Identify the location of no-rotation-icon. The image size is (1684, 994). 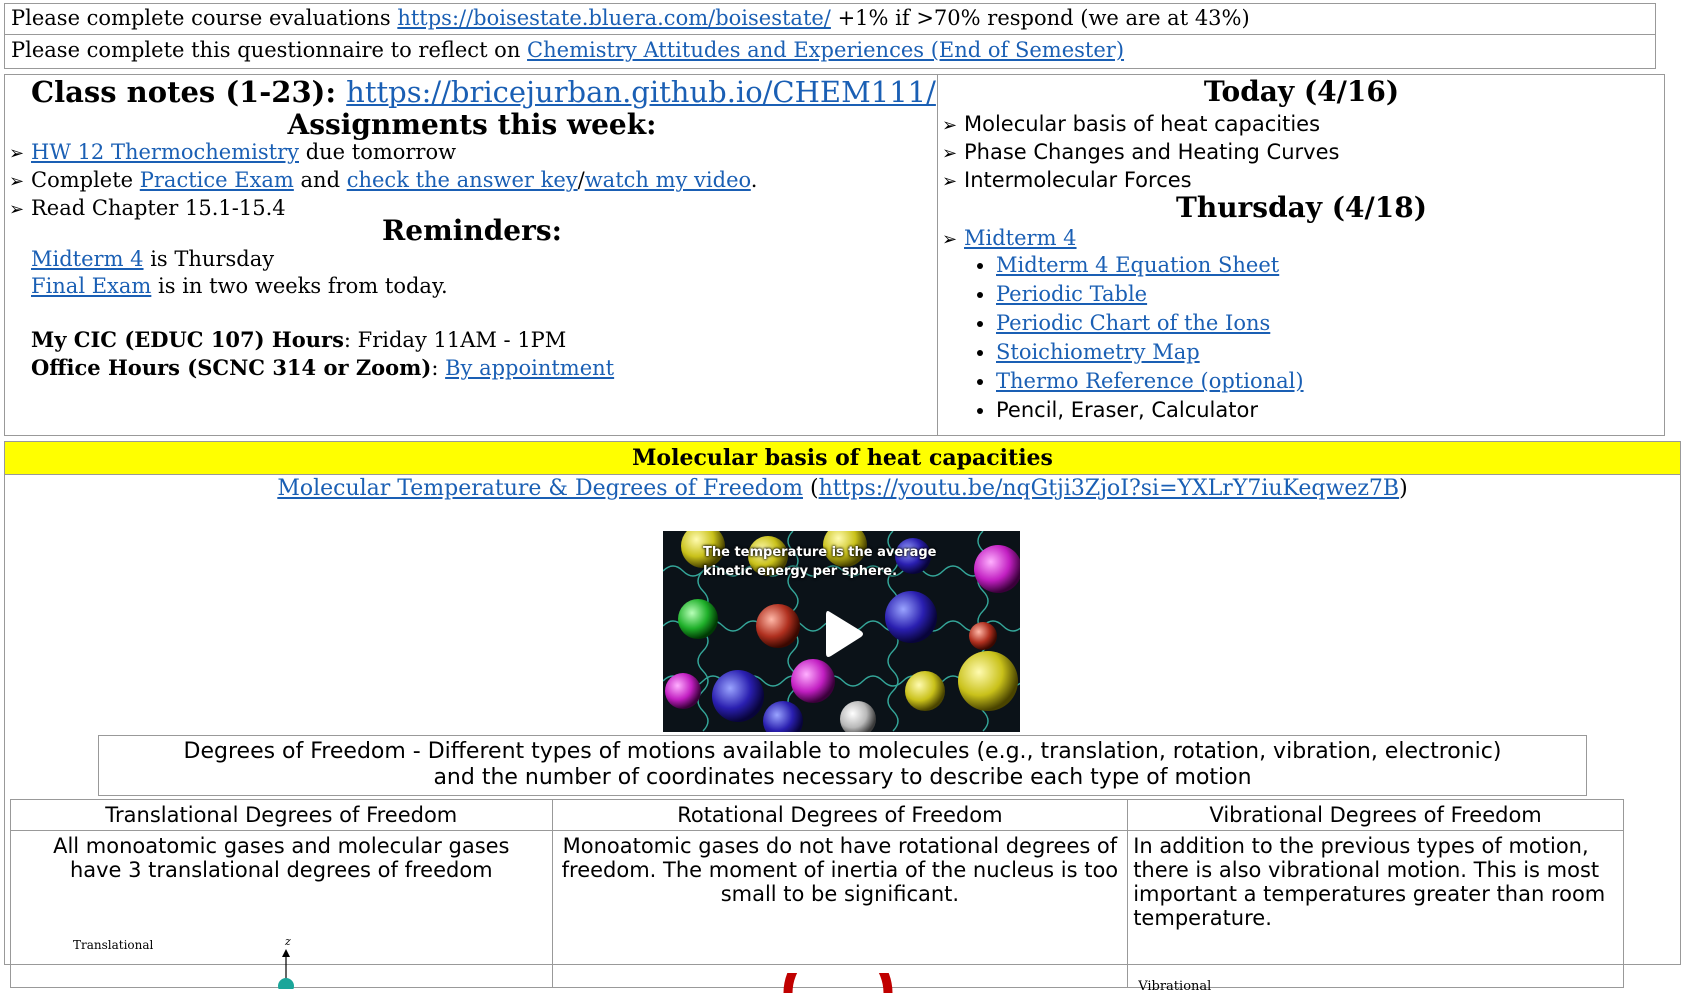
(838, 983).